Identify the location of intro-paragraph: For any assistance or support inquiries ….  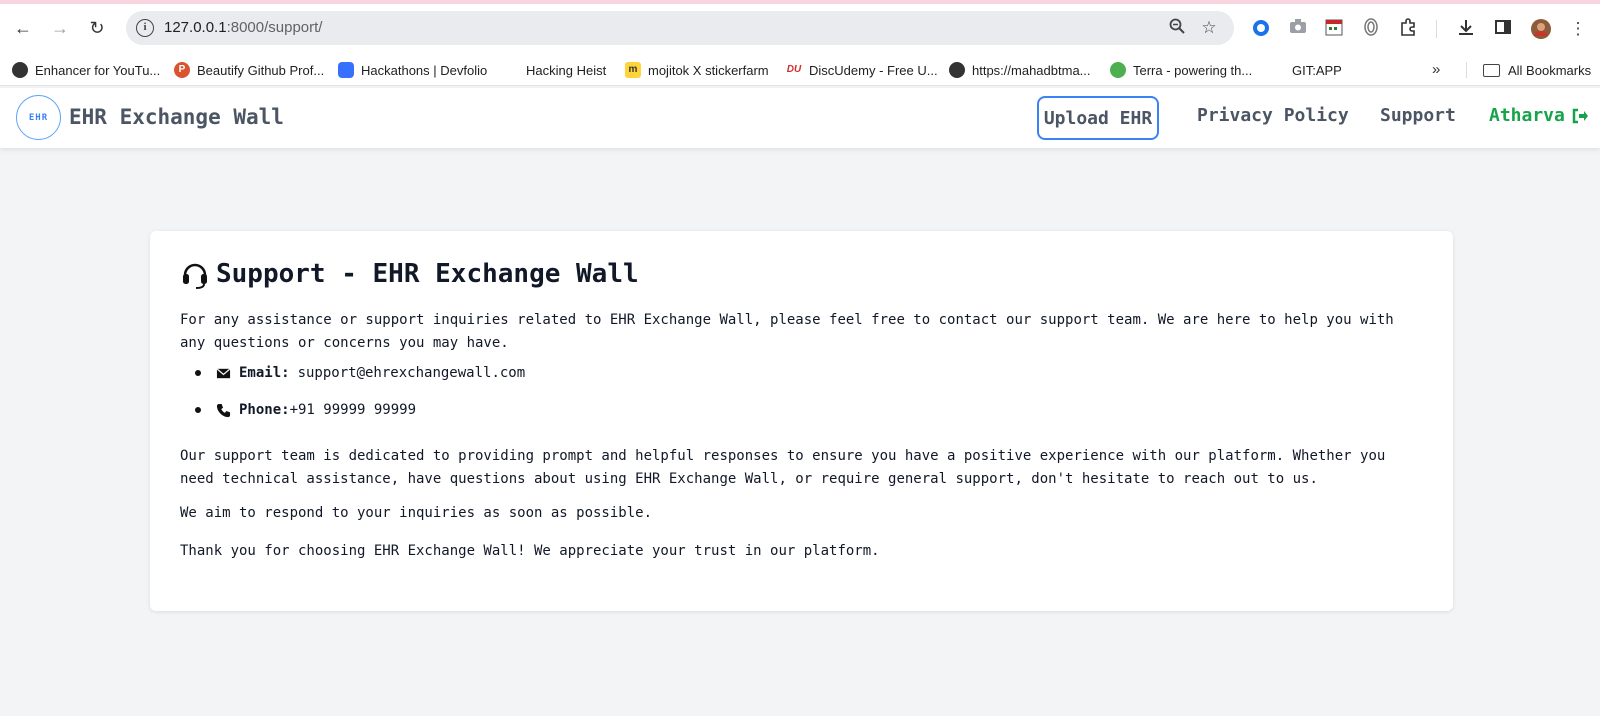
(787, 331).